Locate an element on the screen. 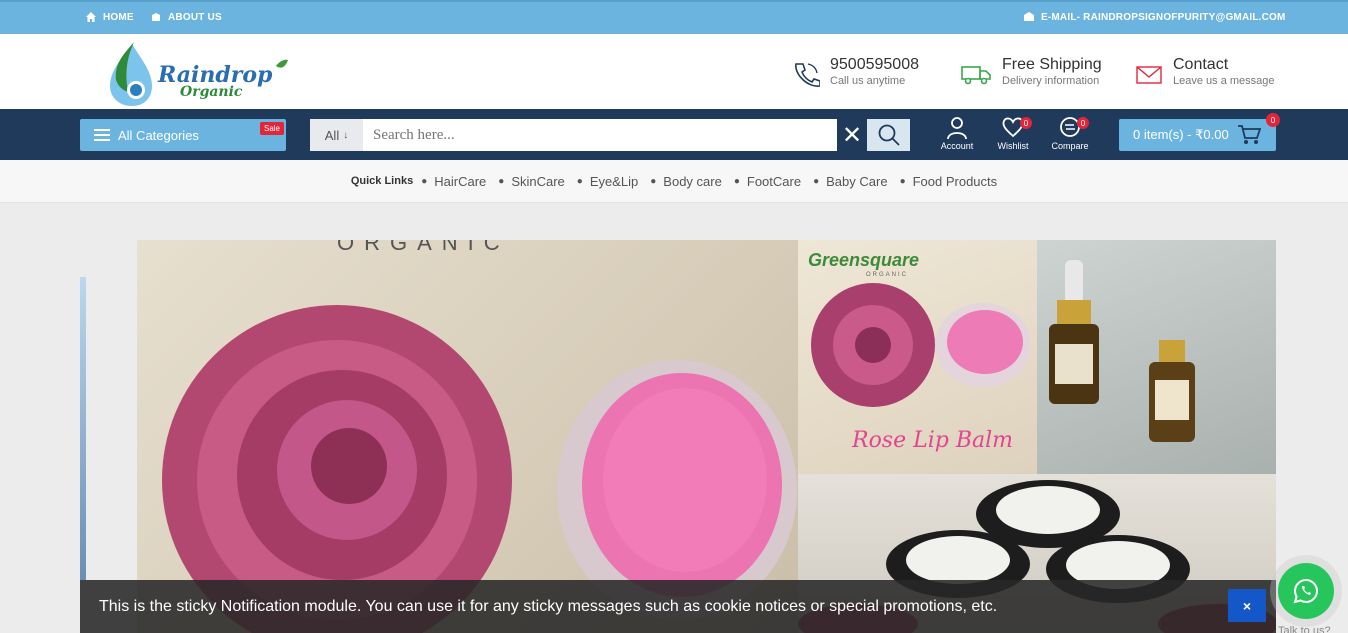  search-bar: All ↓ ✕ is located at coordinates (610, 135).